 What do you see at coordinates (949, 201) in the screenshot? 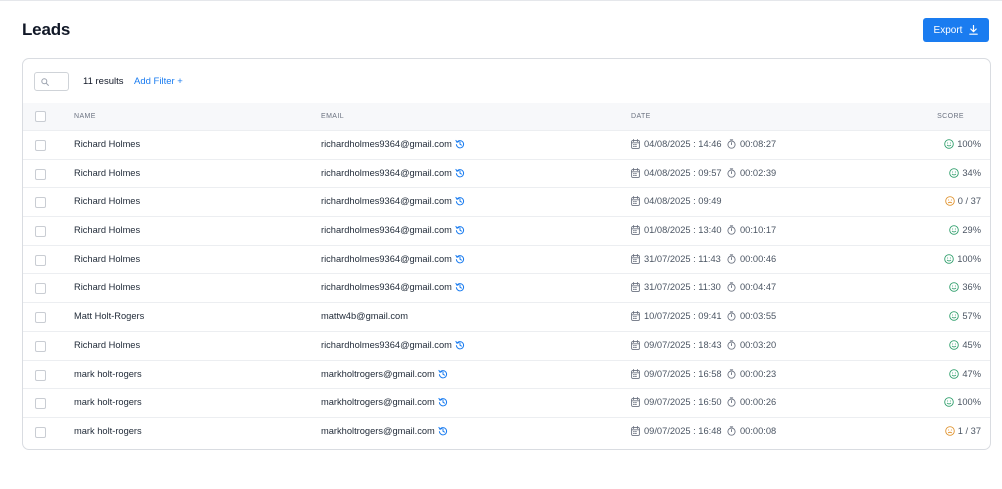
I see `neutral-face-icon` at bounding box center [949, 201].